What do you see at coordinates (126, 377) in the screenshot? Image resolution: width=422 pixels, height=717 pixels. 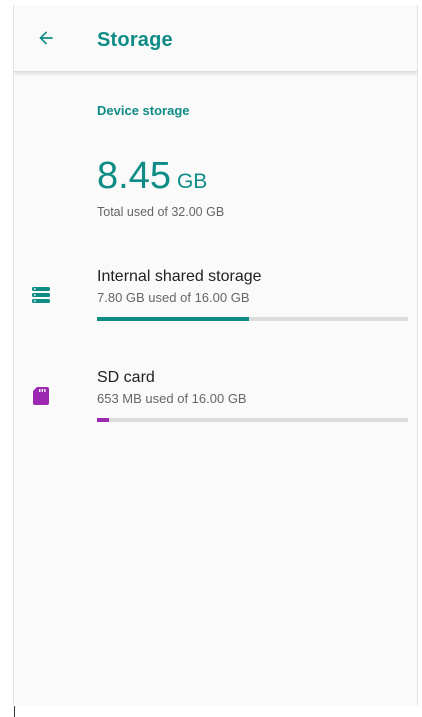 I see `storage-item-label: SD card` at bounding box center [126, 377].